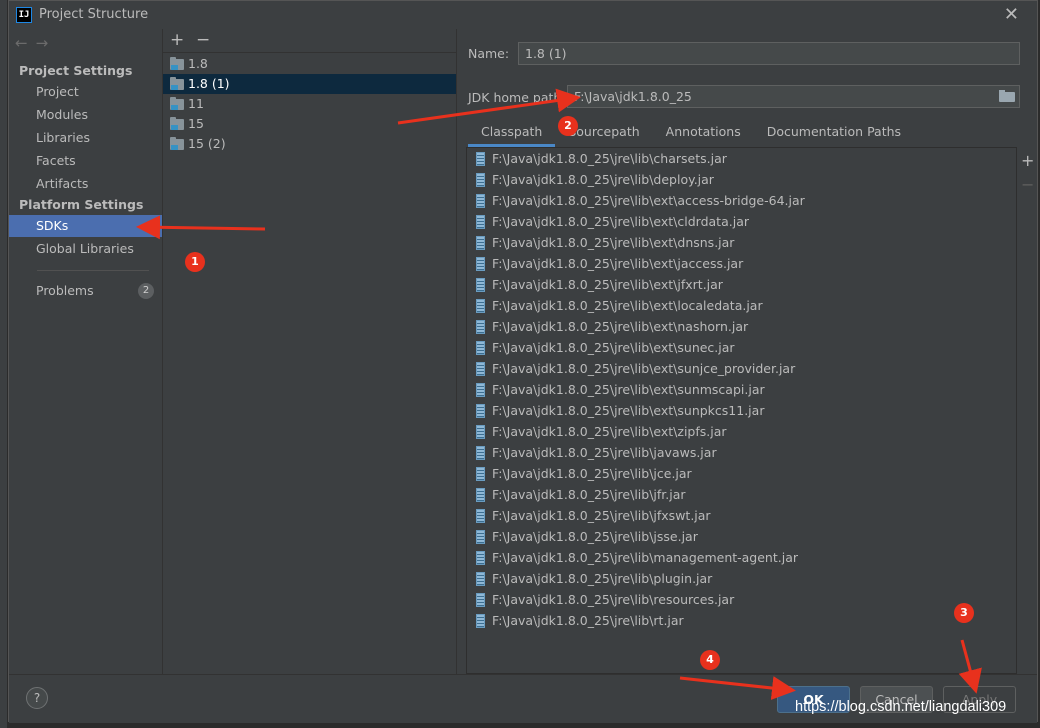 This screenshot has width=1040, height=728. I want to click on sdk-list-item-label: 11, so click(196, 103).